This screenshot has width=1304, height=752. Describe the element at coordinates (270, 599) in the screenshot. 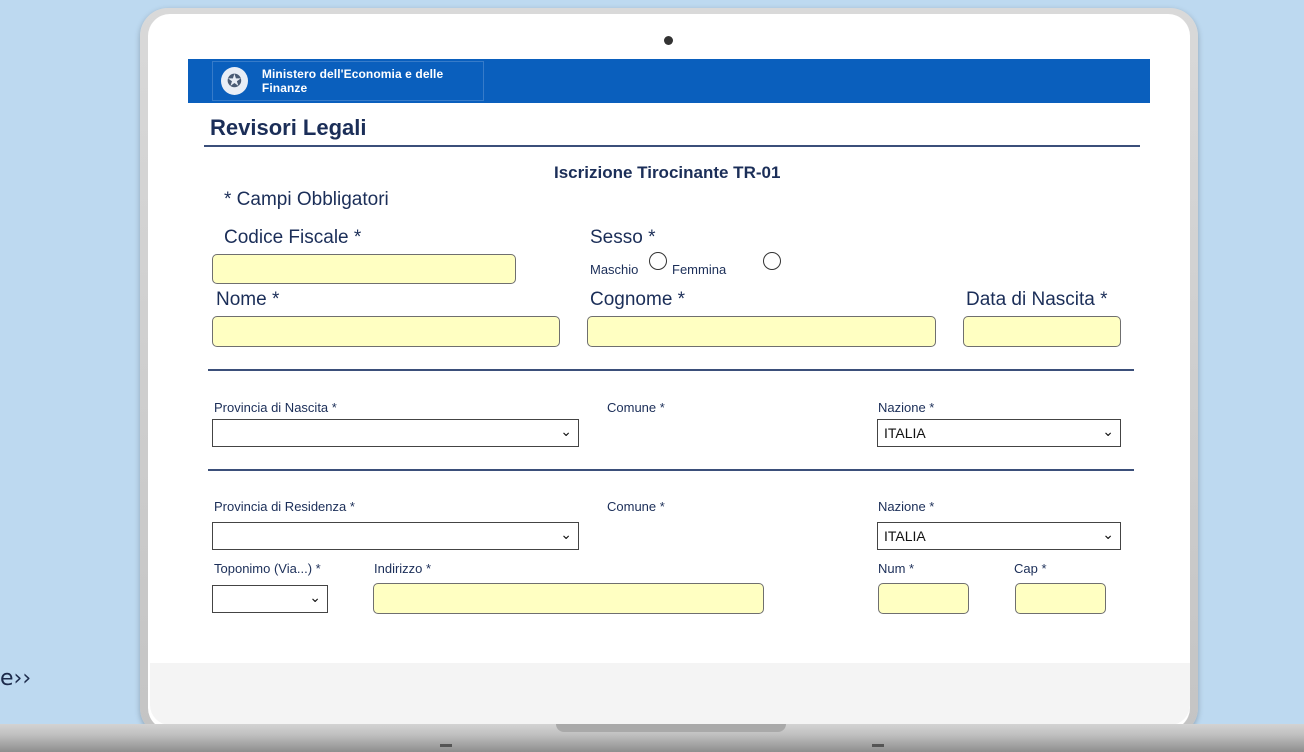

I see `toponimo-select: ⌄` at that location.